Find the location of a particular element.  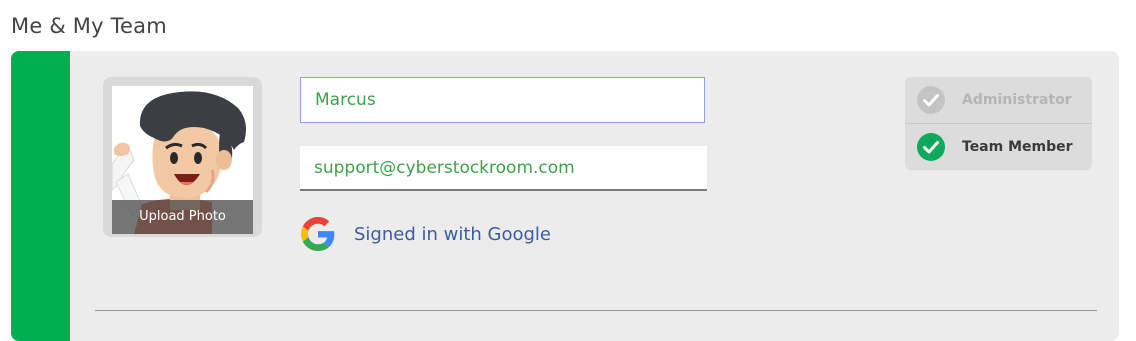

upload-photo-button: Upload Photo is located at coordinates (182, 217).